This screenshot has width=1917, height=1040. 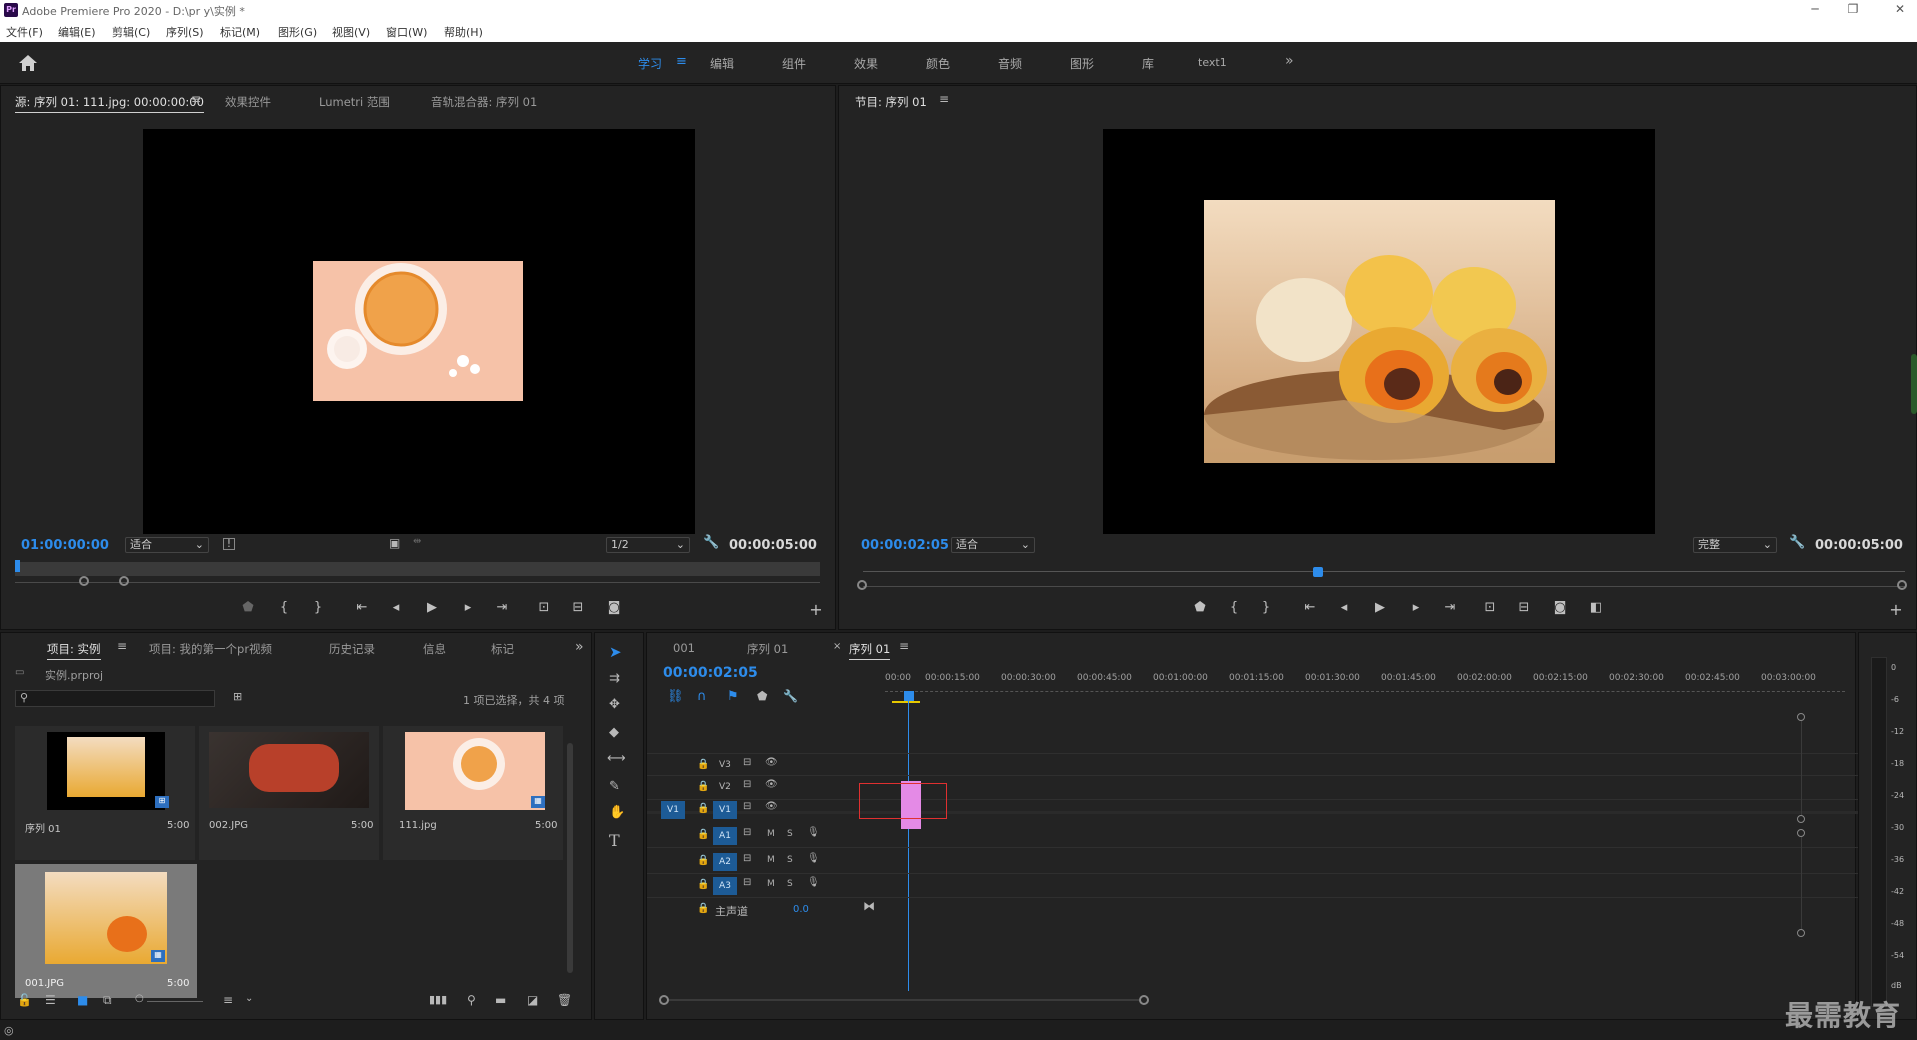 What do you see at coordinates (578, 607) in the screenshot?
I see `overwrite-clip-icon: ⊟` at bounding box center [578, 607].